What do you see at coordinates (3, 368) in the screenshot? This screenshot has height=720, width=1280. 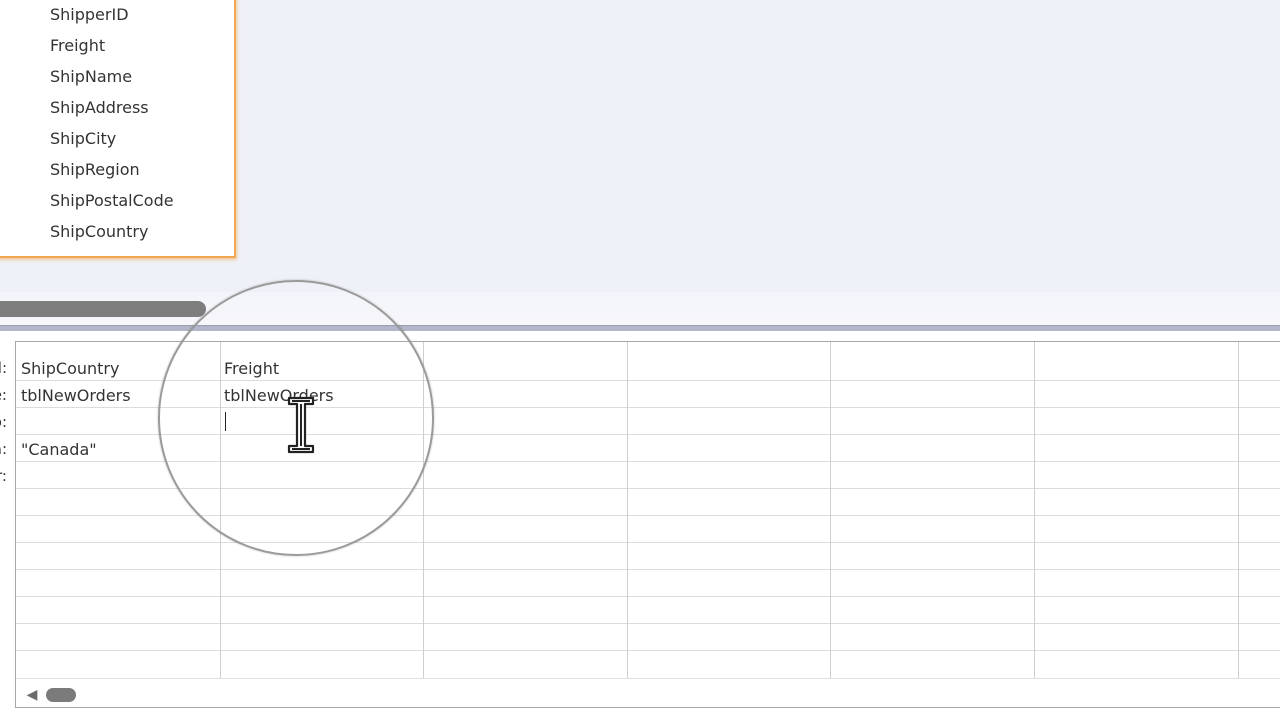 I see `row-label-field: d:` at bounding box center [3, 368].